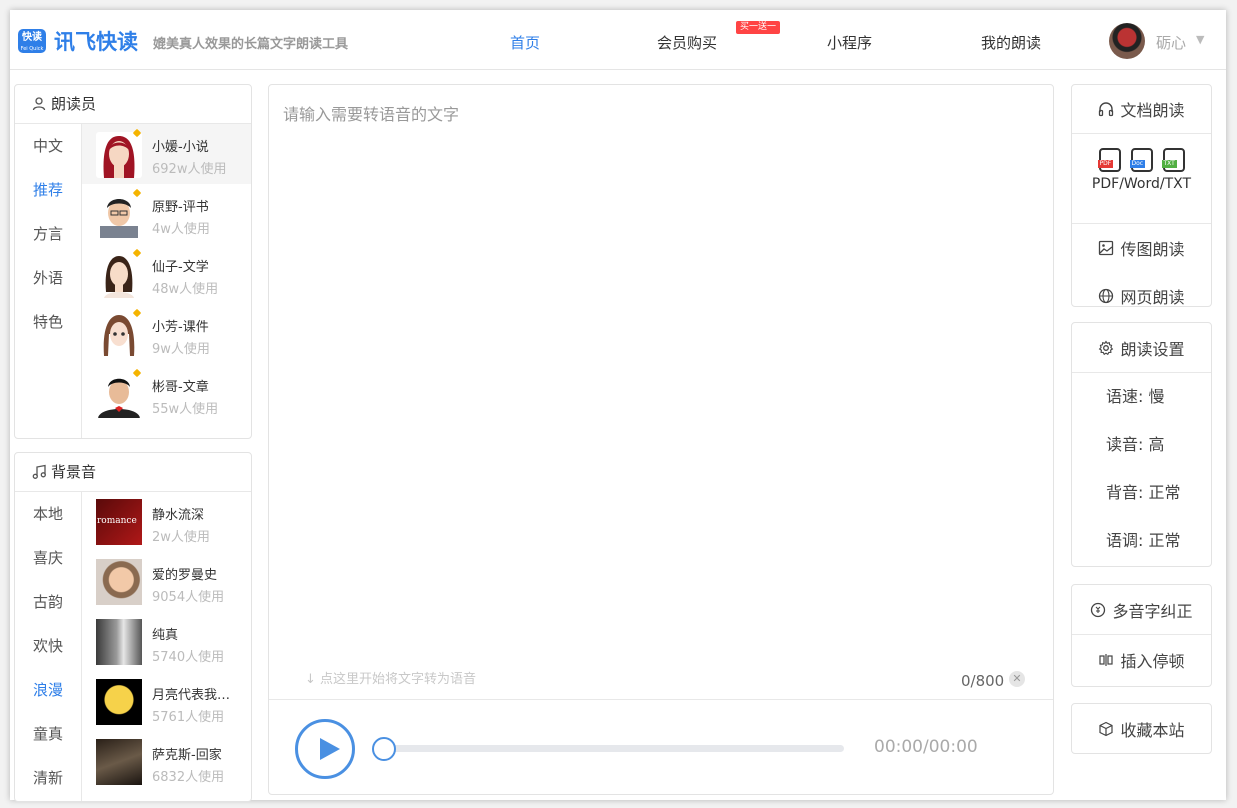 Image resolution: width=1237 pixels, height=808 pixels. Describe the element at coordinates (180, 207) in the screenshot. I see `reader-name: 原野-评书` at that location.